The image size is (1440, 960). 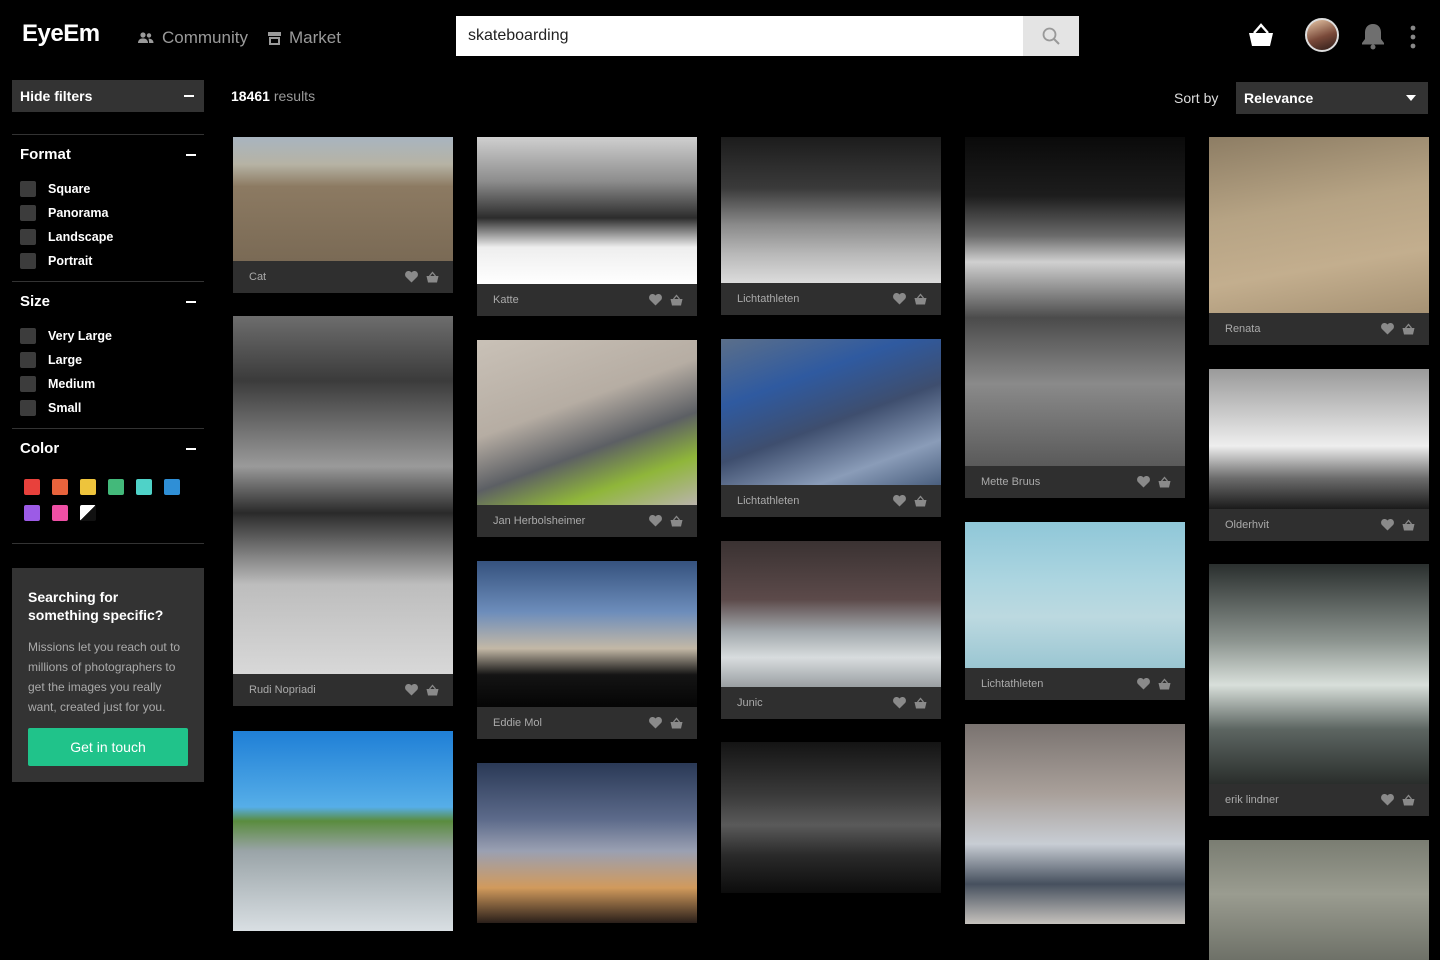 I want to click on size-option-large: Large, so click(x=51, y=360).